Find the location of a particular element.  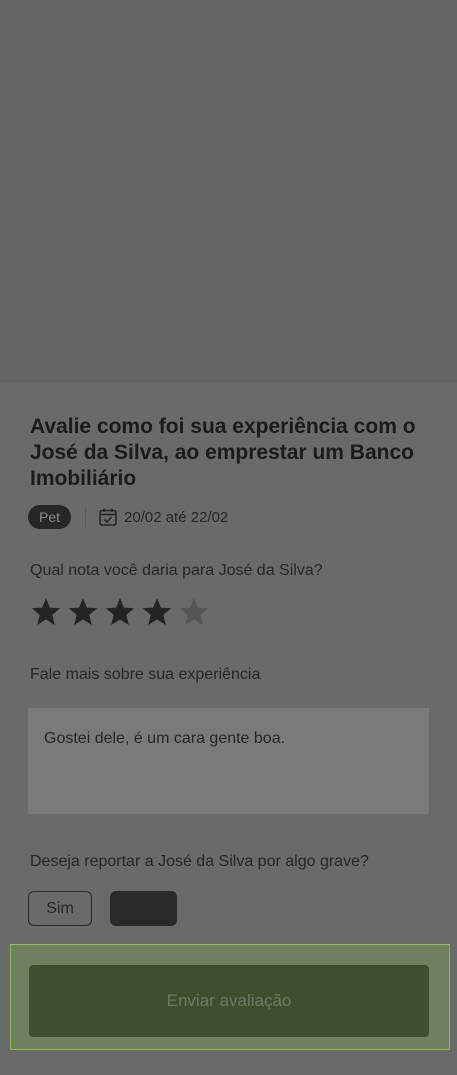

divider is located at coordinates (86, 517).